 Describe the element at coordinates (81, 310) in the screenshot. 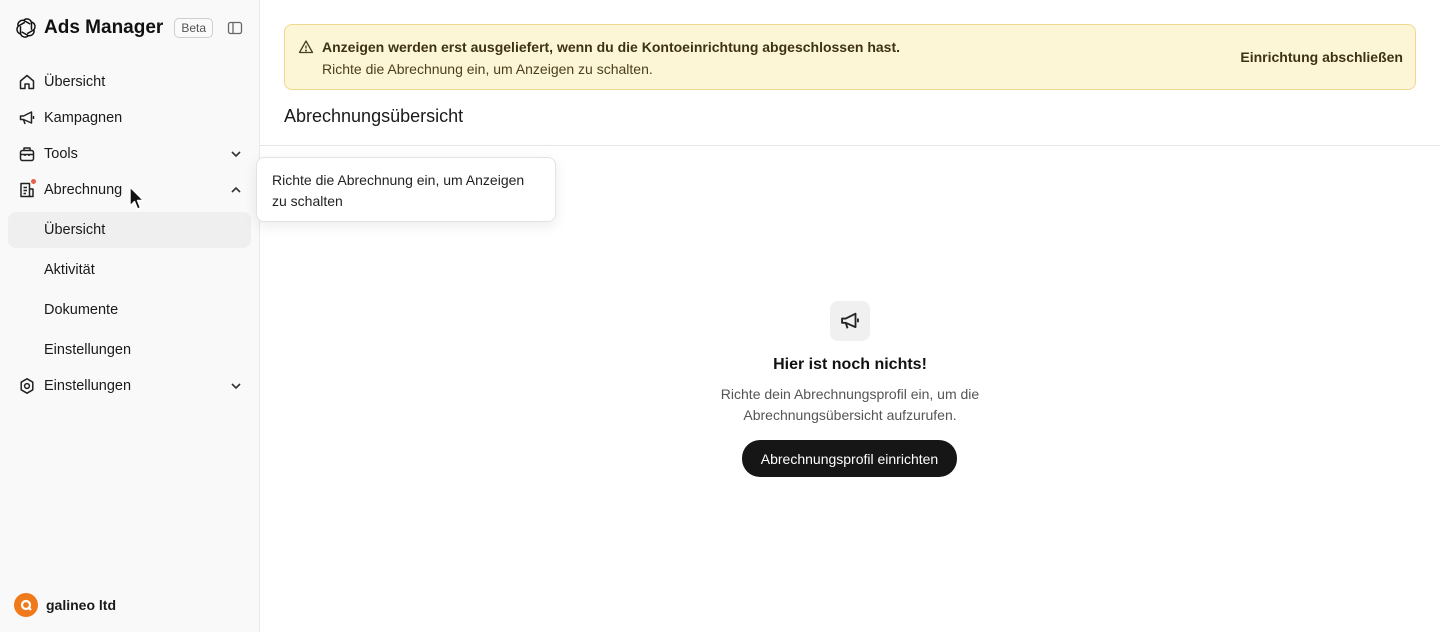

I see `sidebar-subitem-label: Dokumente` at that location.